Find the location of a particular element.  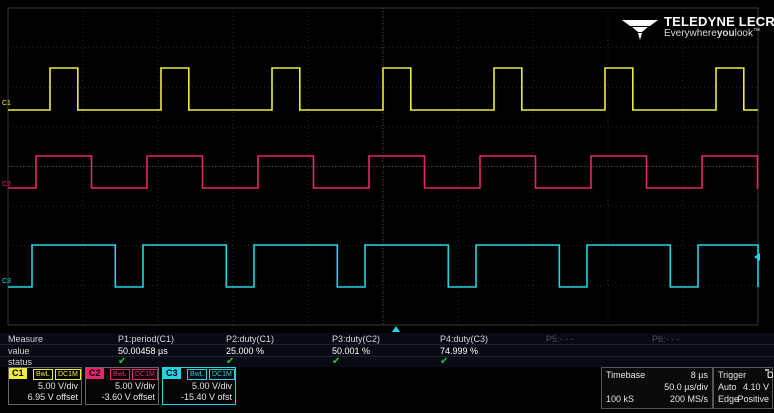

channel-offset: 6.95 V offset is located at coordinates (52, 397).